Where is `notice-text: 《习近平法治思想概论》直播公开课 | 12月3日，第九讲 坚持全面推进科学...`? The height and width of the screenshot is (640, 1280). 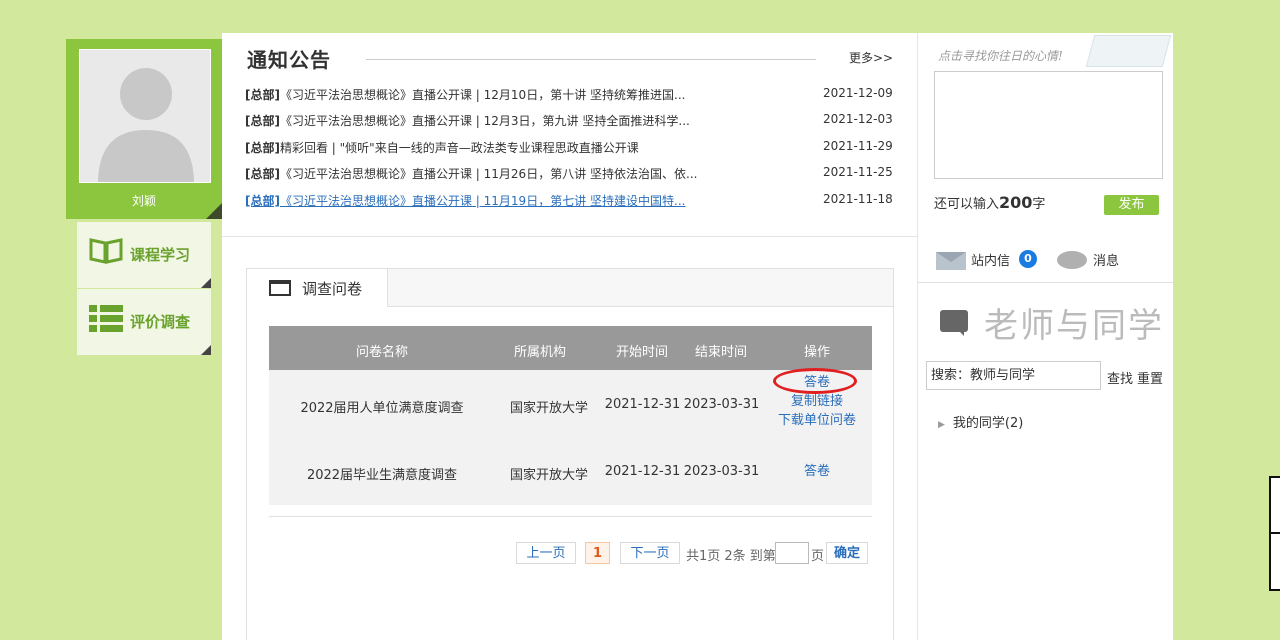 notice-text: 《习近平法治思想概论》直播公开课 | 12月3日，第九讲 坚持全面推进科学... is located at coordinates (484, 121).